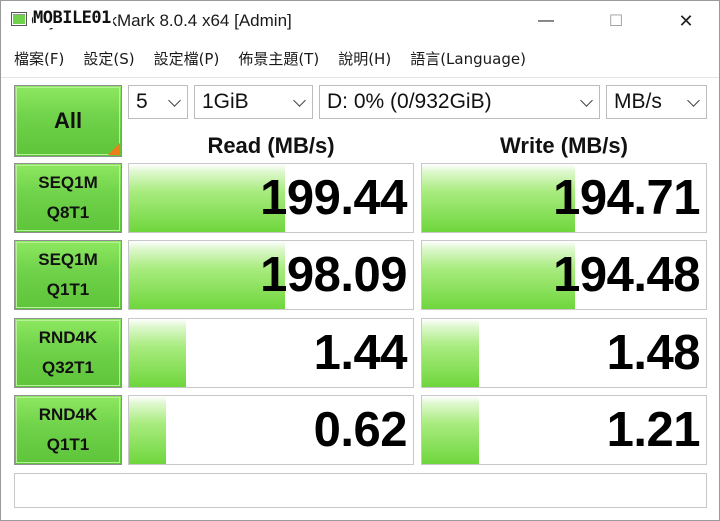 This screenshot has width=720, height=521. Describe the element at coordinates (564, 430) in the screenshot. I see `write-result-rnd4k-q1t1: 1.21` at that location.